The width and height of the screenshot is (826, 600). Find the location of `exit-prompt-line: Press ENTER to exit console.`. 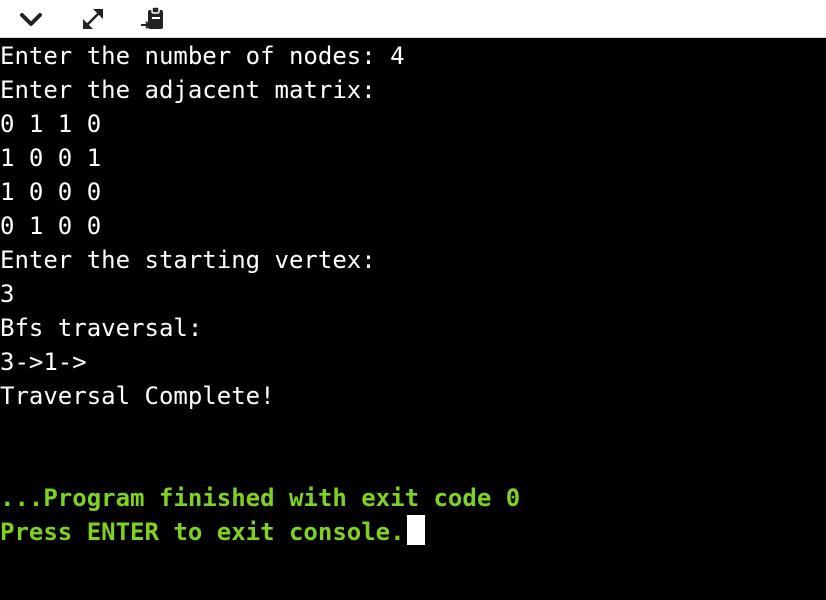

exit-prompt-line: Press ENTER to exit console. is located at coordinates (212, 532).